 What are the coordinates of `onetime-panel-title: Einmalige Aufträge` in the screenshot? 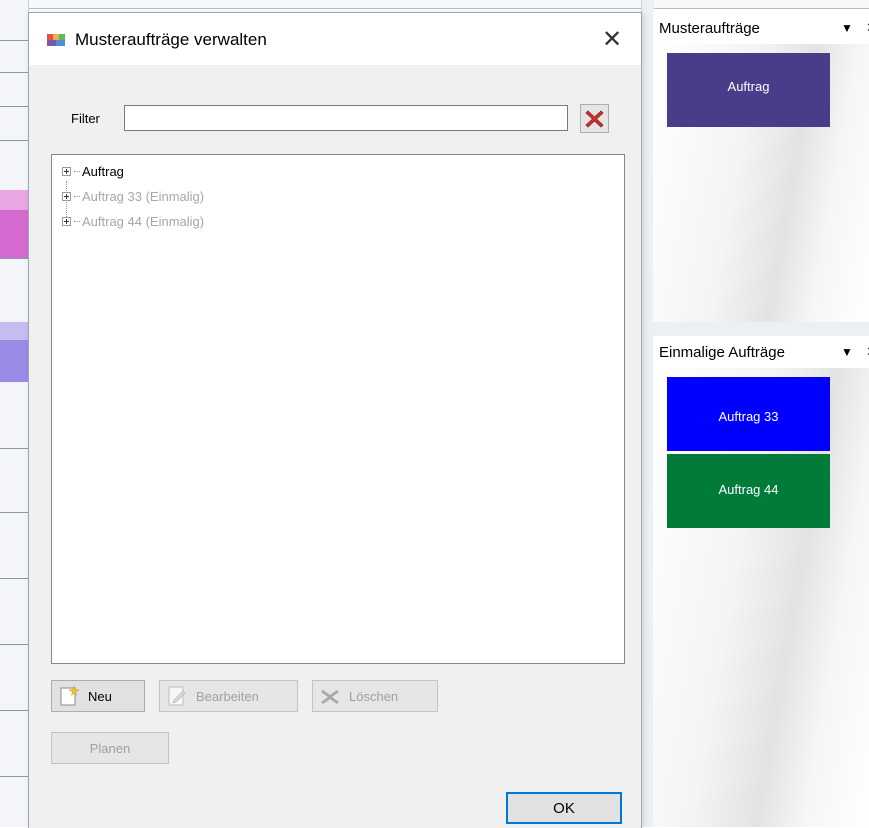 It's located at (722, 352).